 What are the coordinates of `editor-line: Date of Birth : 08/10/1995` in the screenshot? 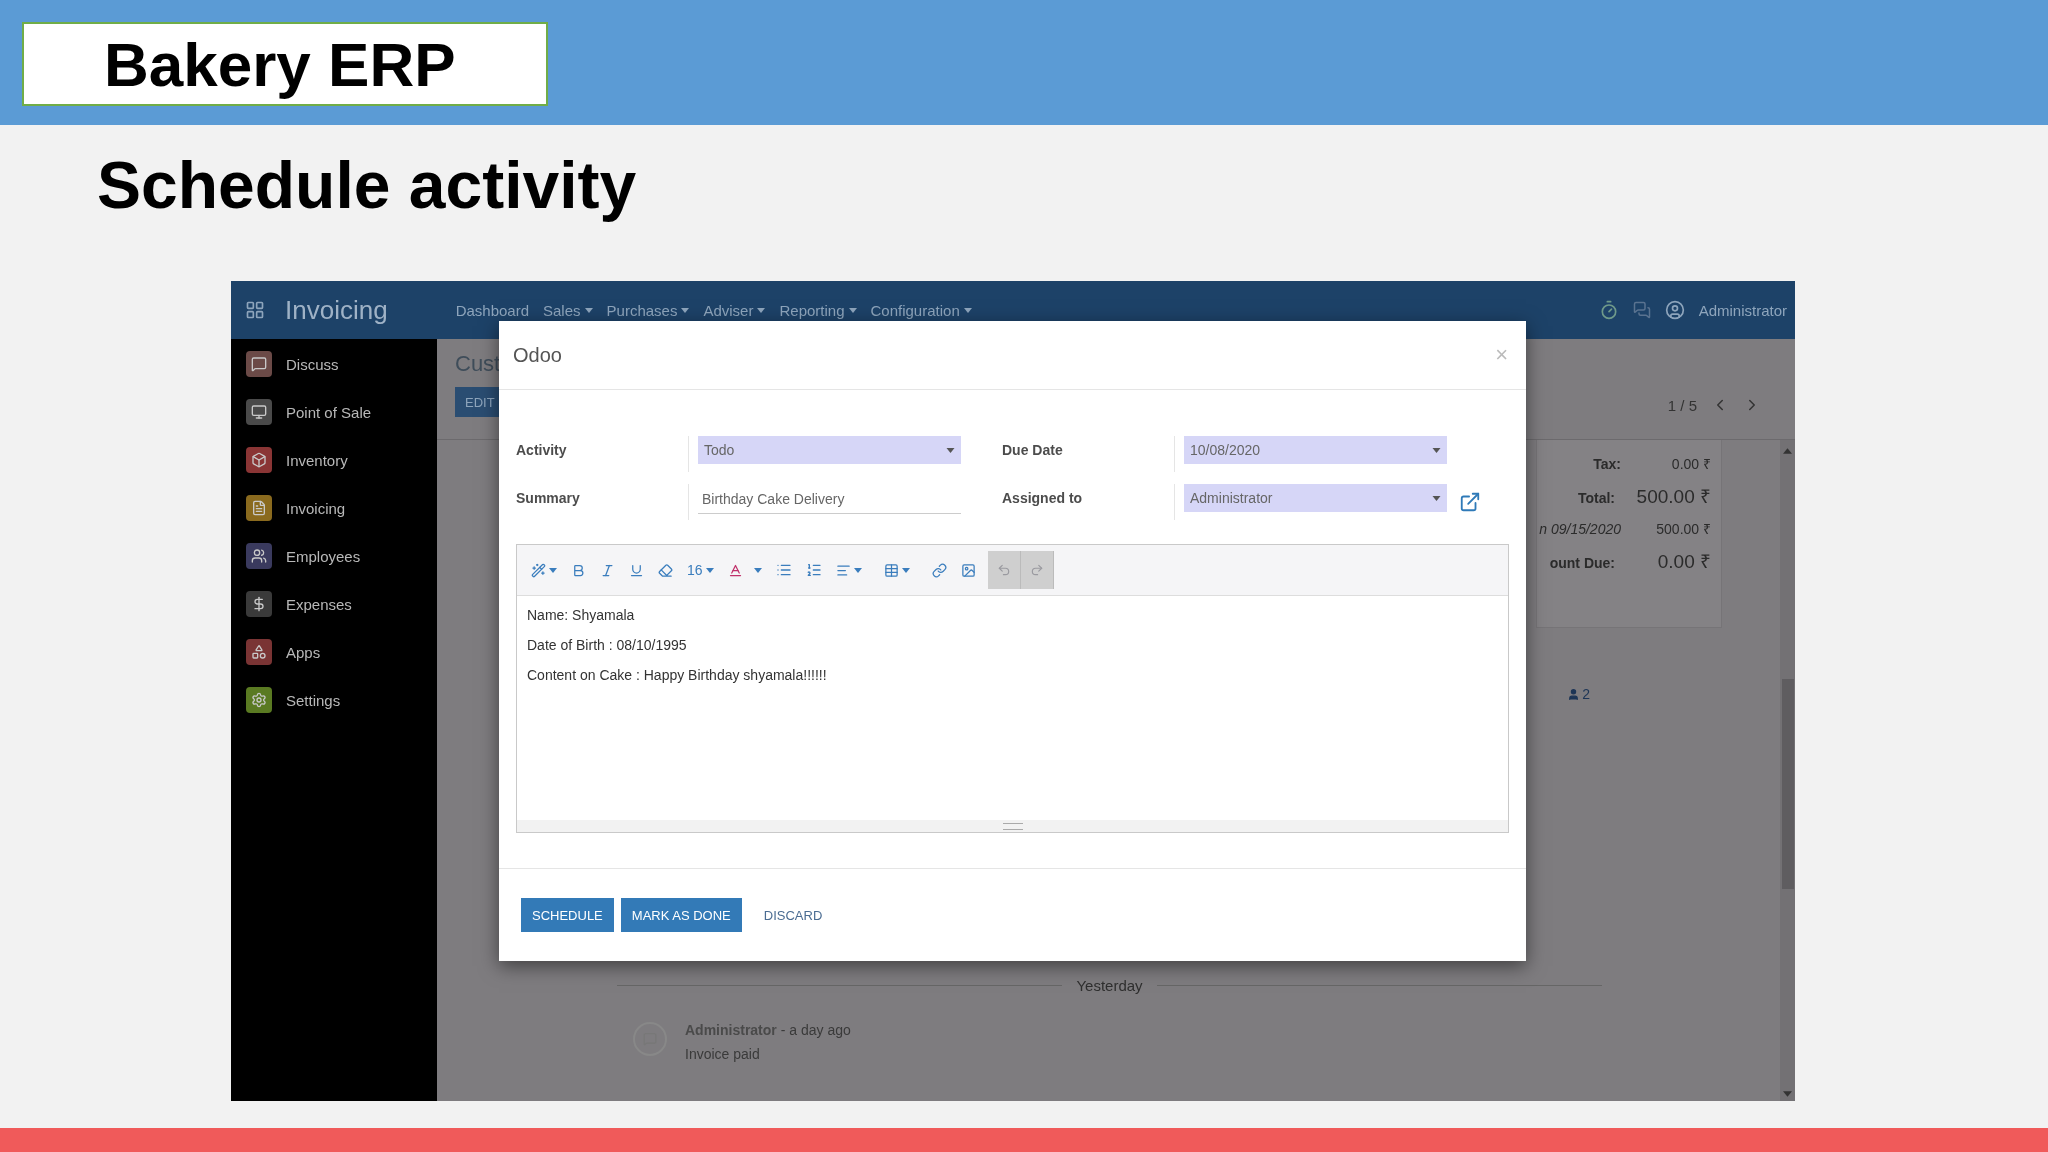 It's located at (607, 645).